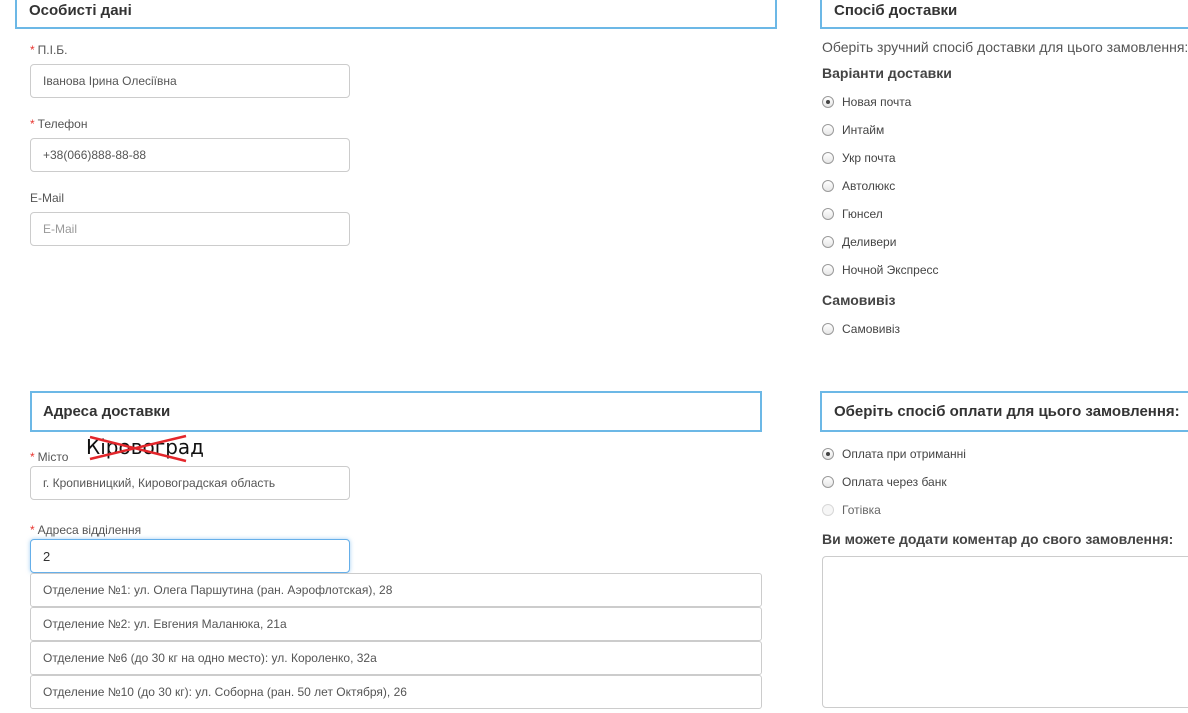 This screenshot has width=1188, height=713. I want to click on delivery-address-header: Адреса доставки, so click(396, 411).